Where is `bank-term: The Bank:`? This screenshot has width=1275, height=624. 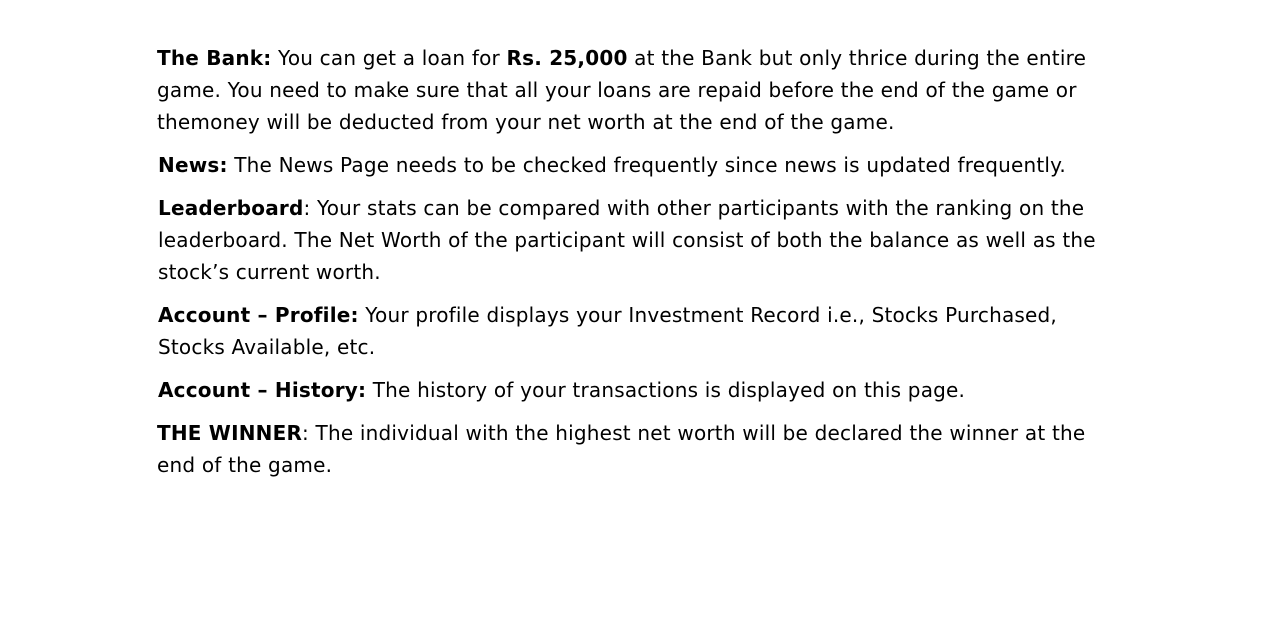 bank-term: The Bank: is located at coordinates (214, 58).